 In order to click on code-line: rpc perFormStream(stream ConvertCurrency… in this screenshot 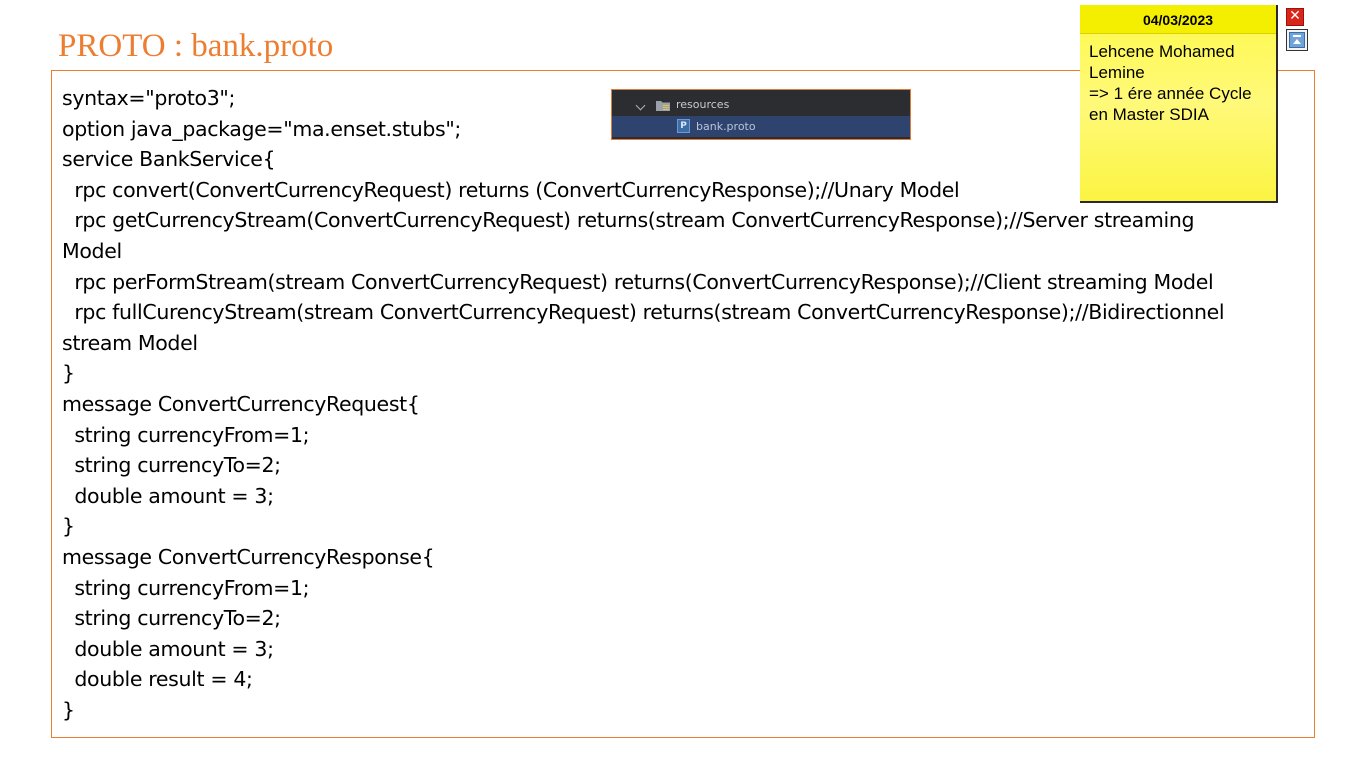, I will do `click(638, 281)`.